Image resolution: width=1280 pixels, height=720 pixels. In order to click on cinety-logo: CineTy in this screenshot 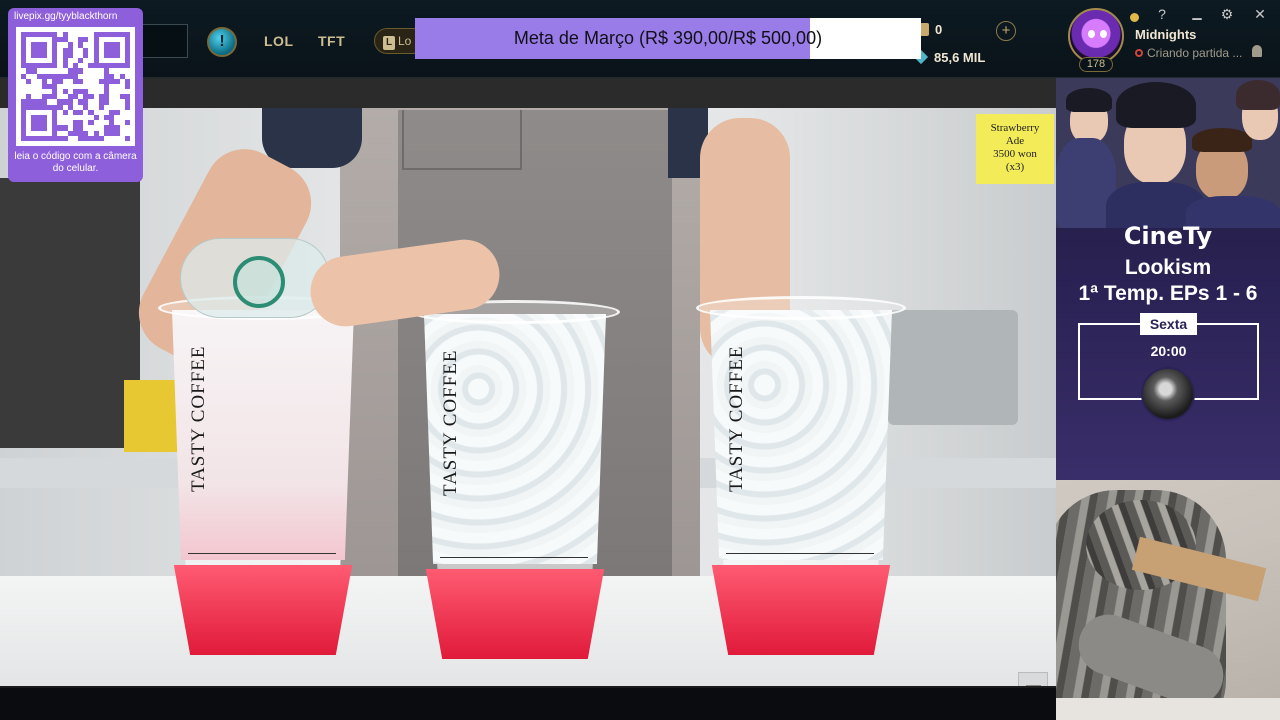, I will do `click(1168, 236)`.